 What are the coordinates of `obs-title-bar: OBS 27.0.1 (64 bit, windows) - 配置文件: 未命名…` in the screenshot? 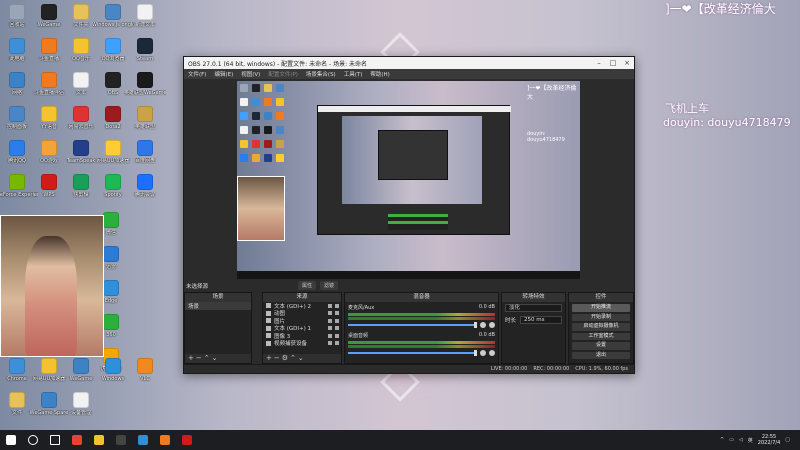 It's located at (409, 63).